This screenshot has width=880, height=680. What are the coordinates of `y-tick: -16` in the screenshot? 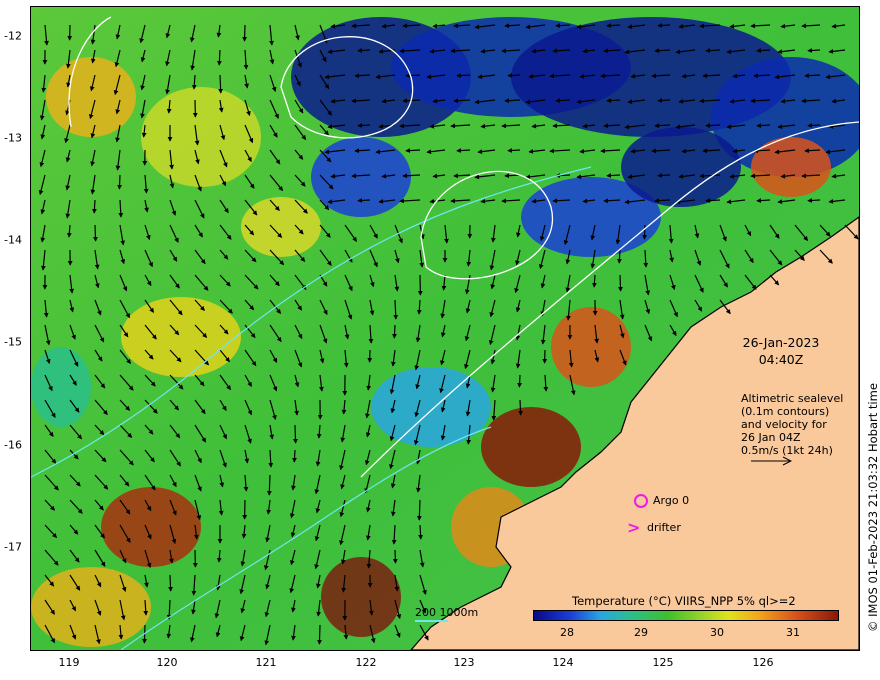 It's located at (13, 445).